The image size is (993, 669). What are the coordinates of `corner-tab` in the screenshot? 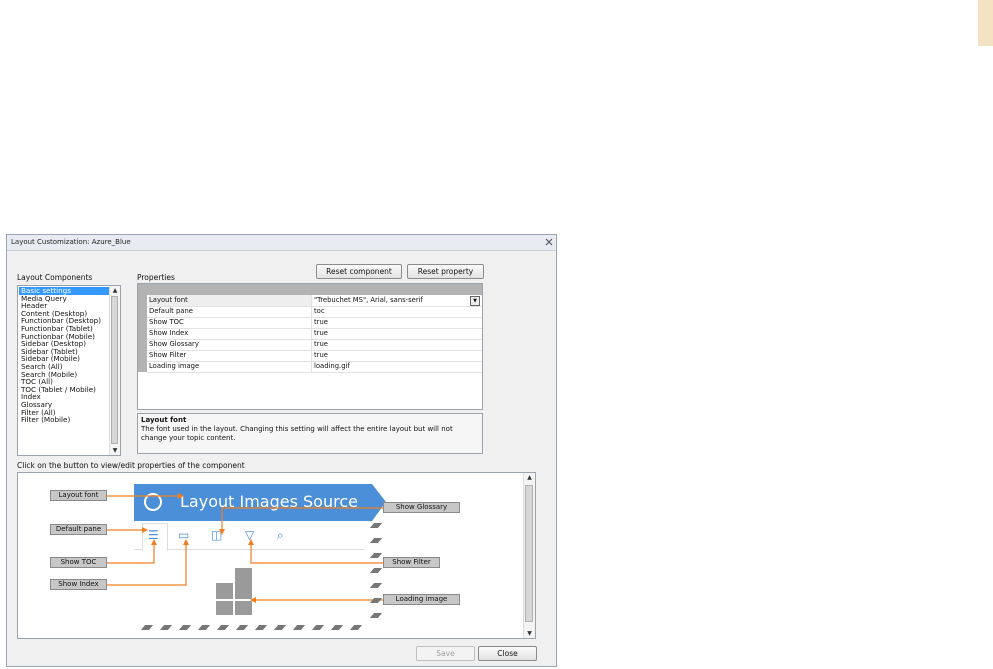 It's located at (985, 23).